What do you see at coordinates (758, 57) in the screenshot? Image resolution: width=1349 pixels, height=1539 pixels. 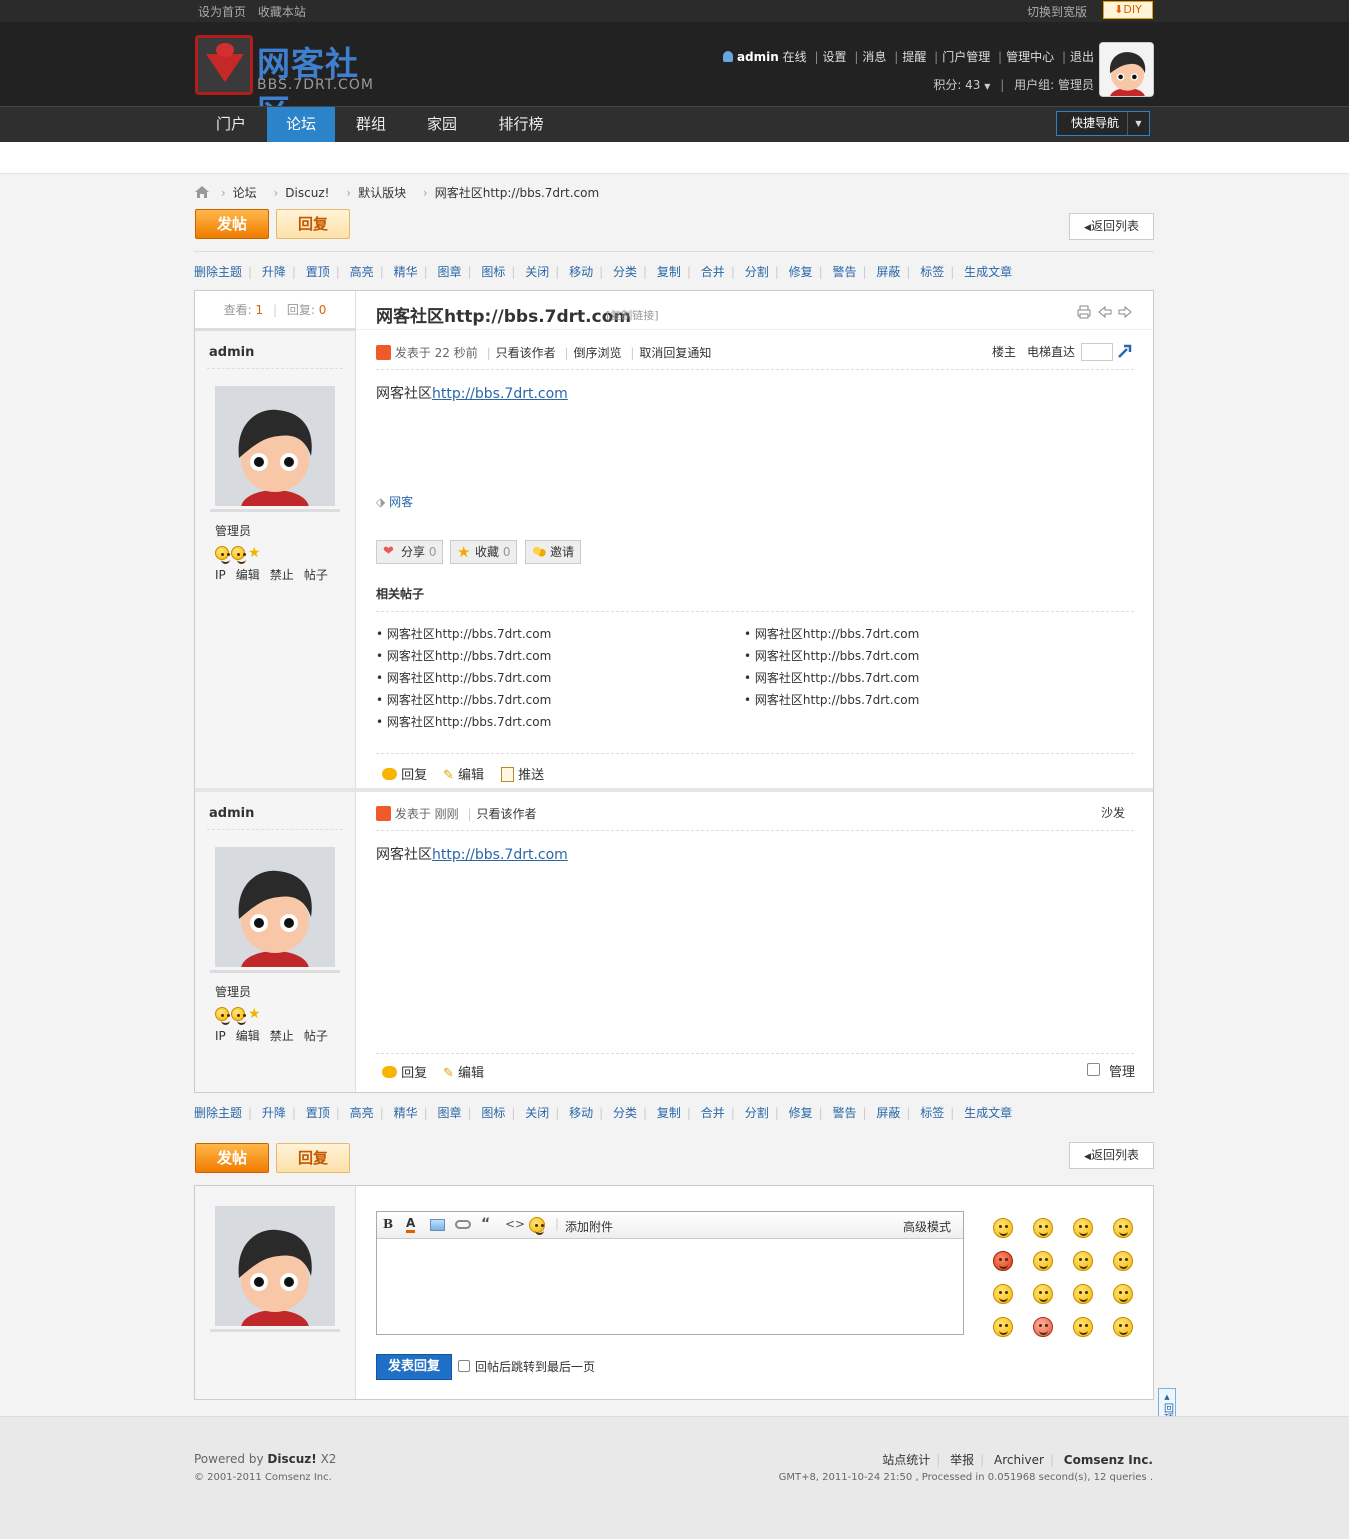 I see `username-link: admin` at bounding box center [758, 57].